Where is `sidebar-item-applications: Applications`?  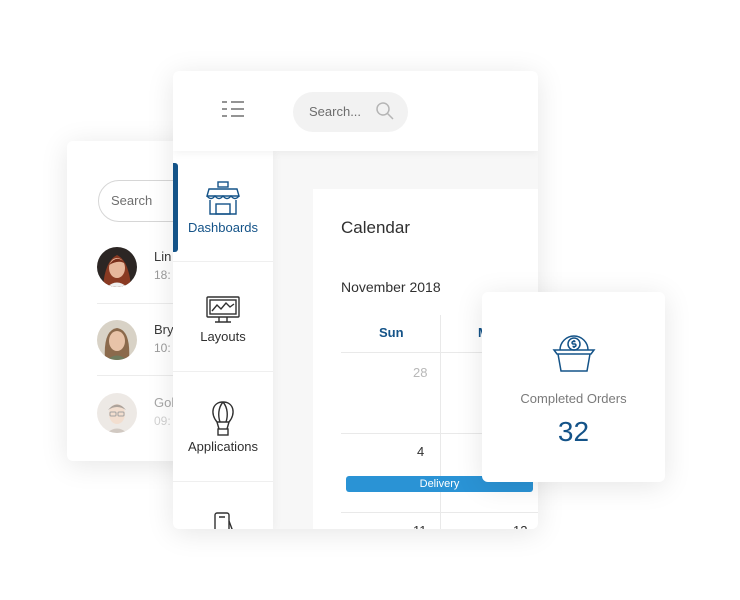 sidebar-item-applications: Applications is located at coordinates (223, 426).